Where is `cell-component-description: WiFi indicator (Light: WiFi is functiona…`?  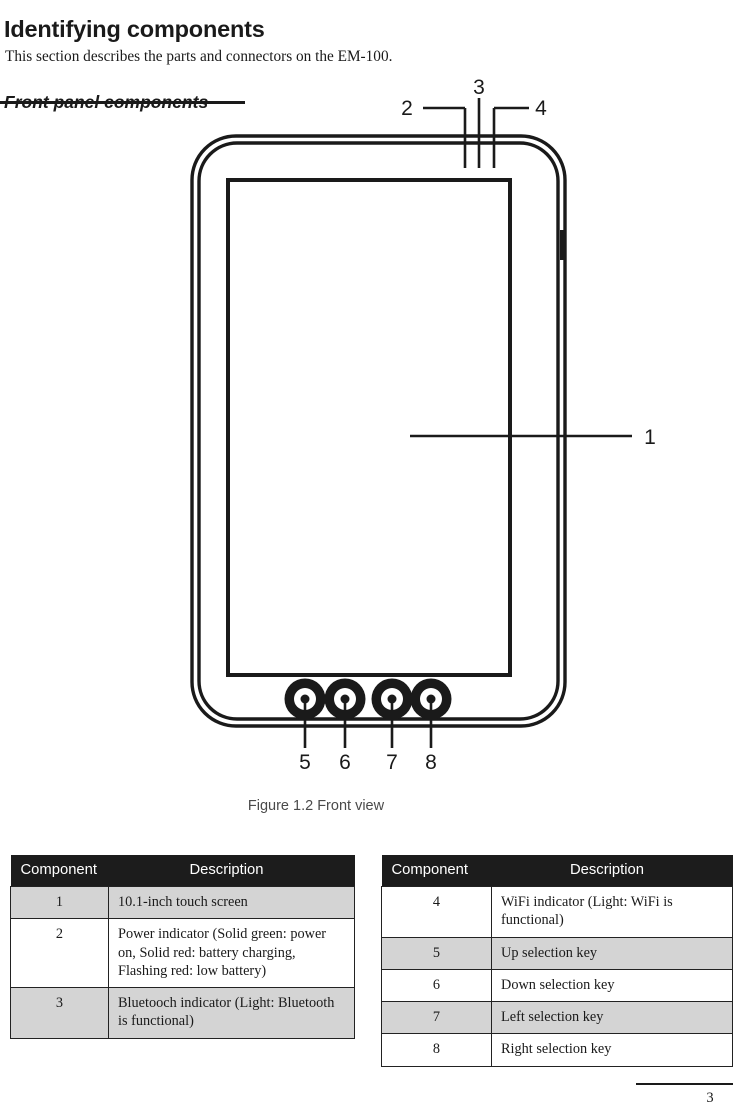
cell-component-description: WiFi indicator (Light: WiFi is functiona… is located at coordinates (612, 912).